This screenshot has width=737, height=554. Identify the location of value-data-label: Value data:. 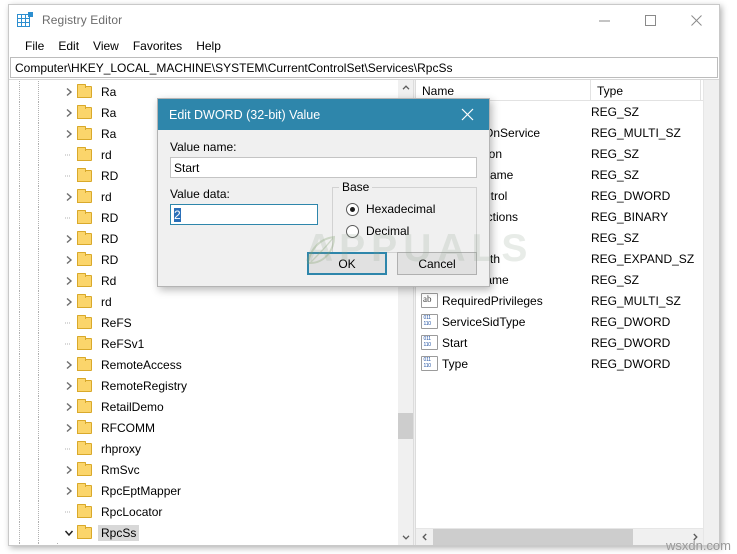
(200, 194).